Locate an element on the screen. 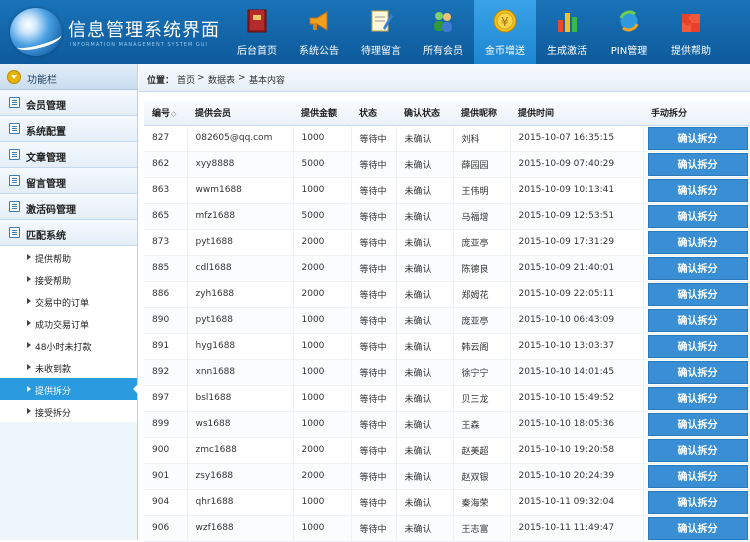 The height and width of the screenshot is (542, 750). refresh-globe-icon is located at coordinates (629, 21).